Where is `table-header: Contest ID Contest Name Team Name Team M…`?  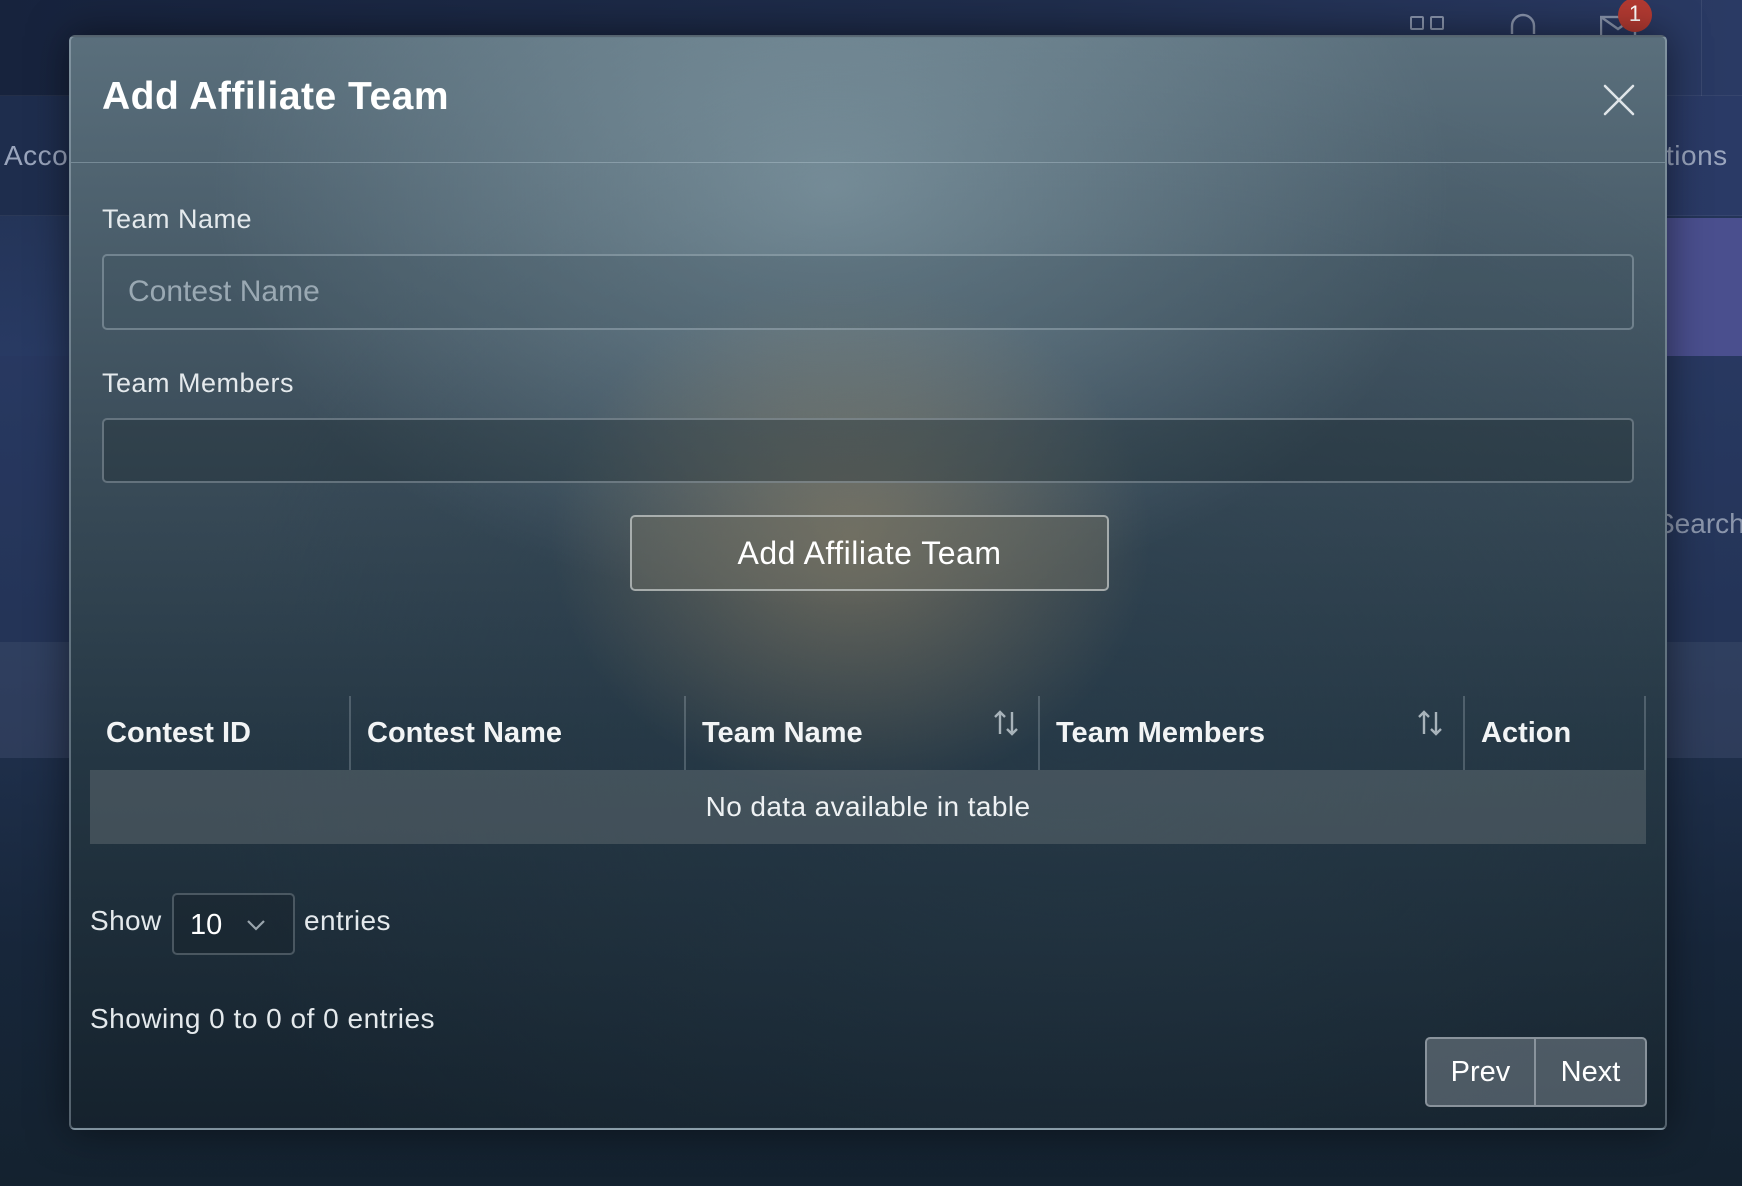
table-header: Contest ID Contest Name Team Name Team M… is located at coordinates (868, 733).